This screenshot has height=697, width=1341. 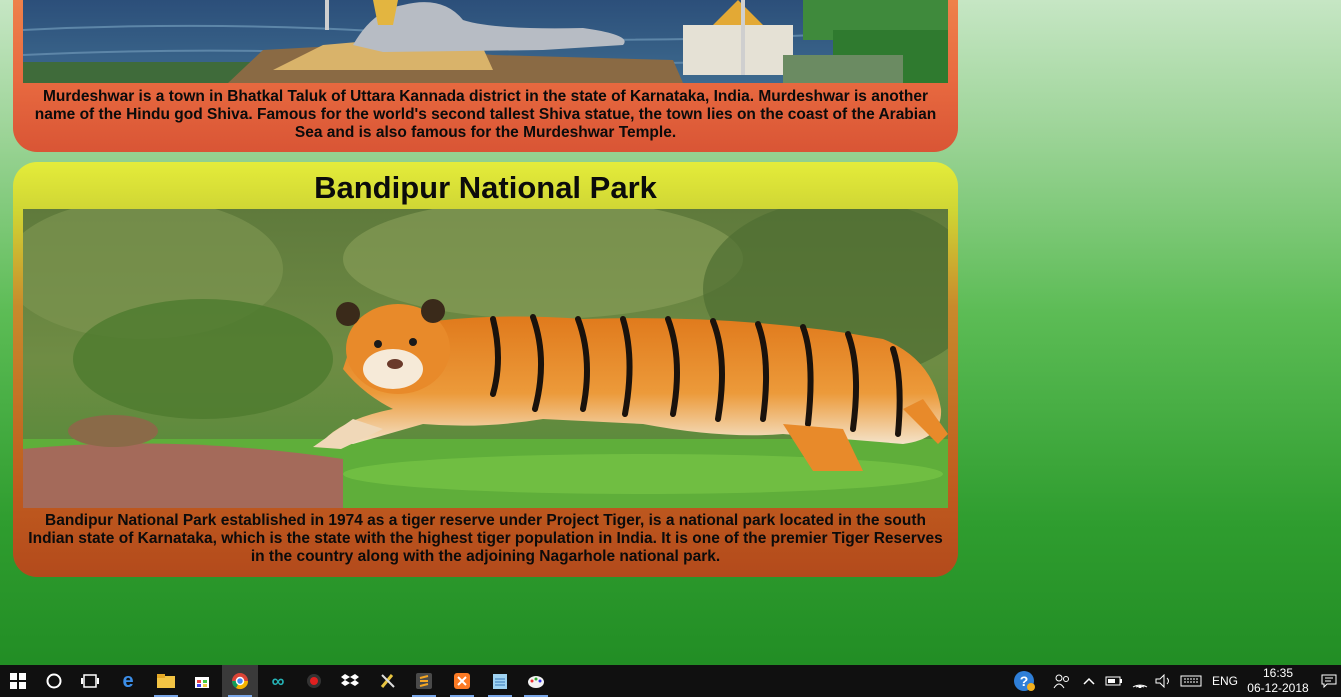 I want to click on clock-date: 06-12-2018, so click(x=1278, y=688).